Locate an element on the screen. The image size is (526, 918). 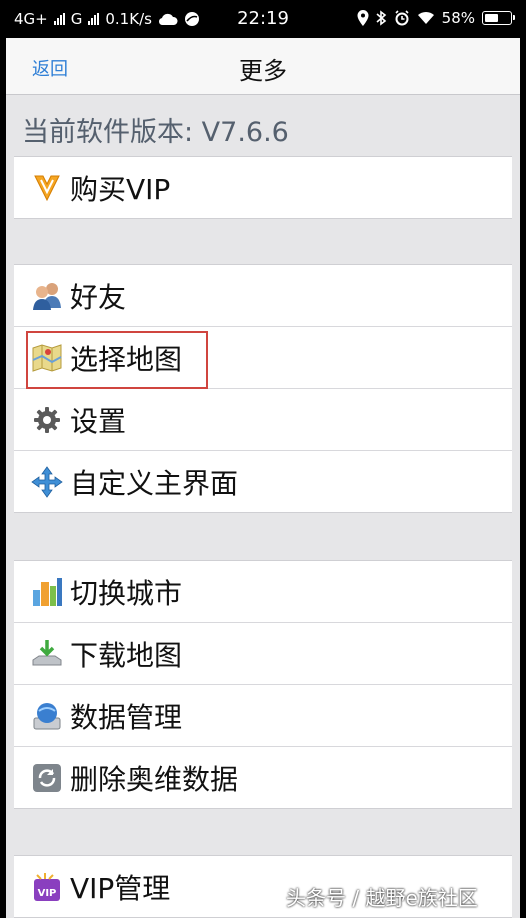
refresh-icon is located at coordinates (47, 778).